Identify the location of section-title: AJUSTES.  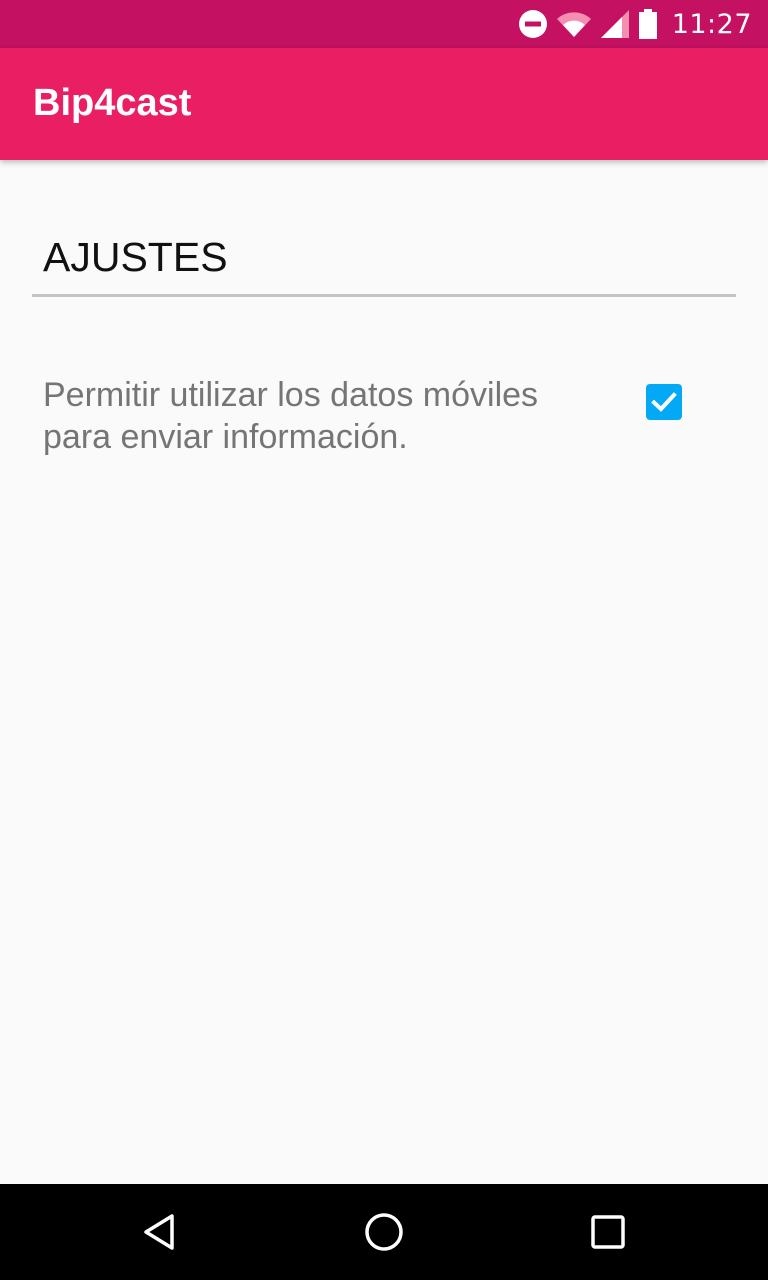
(135, 257).